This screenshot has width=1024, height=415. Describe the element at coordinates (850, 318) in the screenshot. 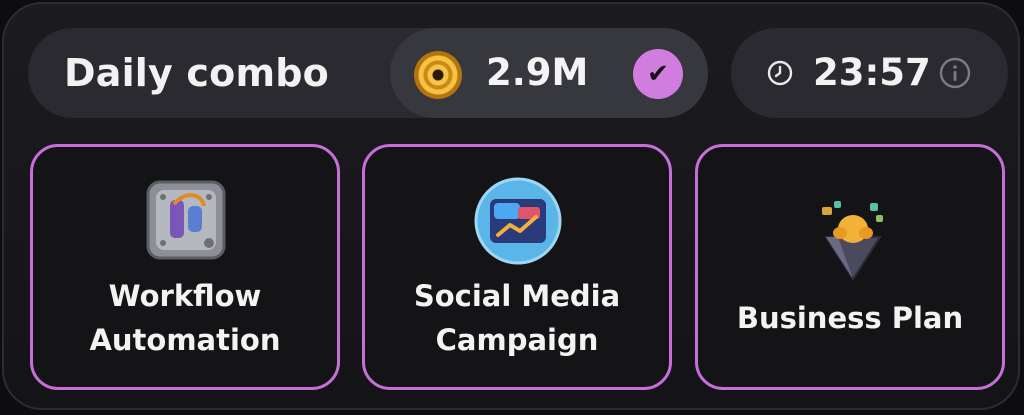

I see `card-label: Business Plan` at that location.